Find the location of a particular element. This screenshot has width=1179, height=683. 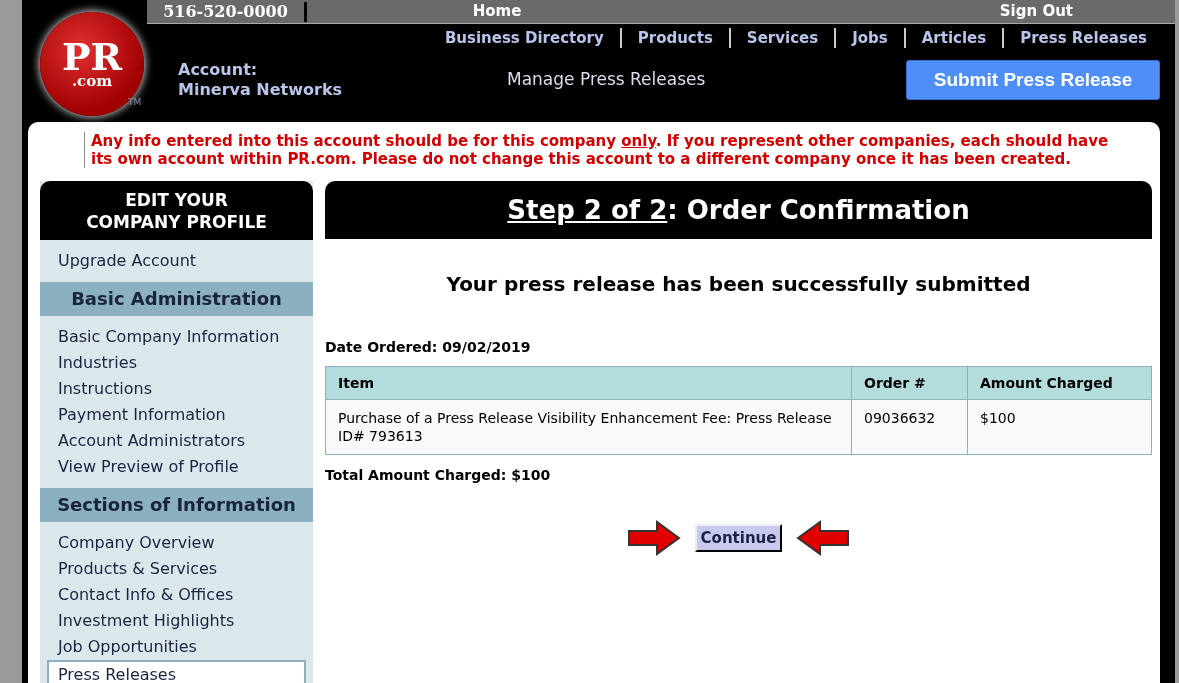

sidebar-link: Instructions is located at coordinates (176, 389).